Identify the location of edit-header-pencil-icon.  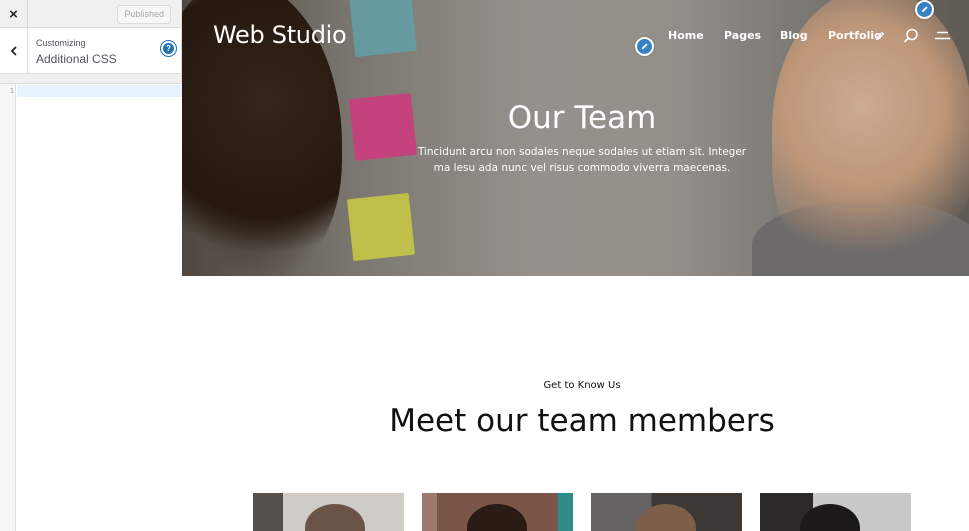
(924, 9).